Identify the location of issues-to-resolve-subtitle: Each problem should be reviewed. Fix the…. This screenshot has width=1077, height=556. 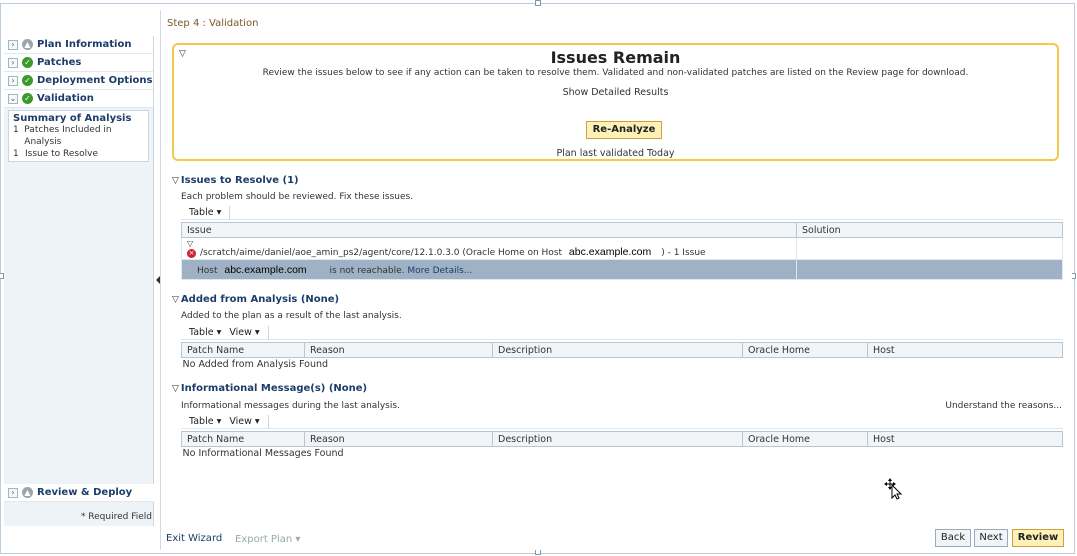
(297, 197).